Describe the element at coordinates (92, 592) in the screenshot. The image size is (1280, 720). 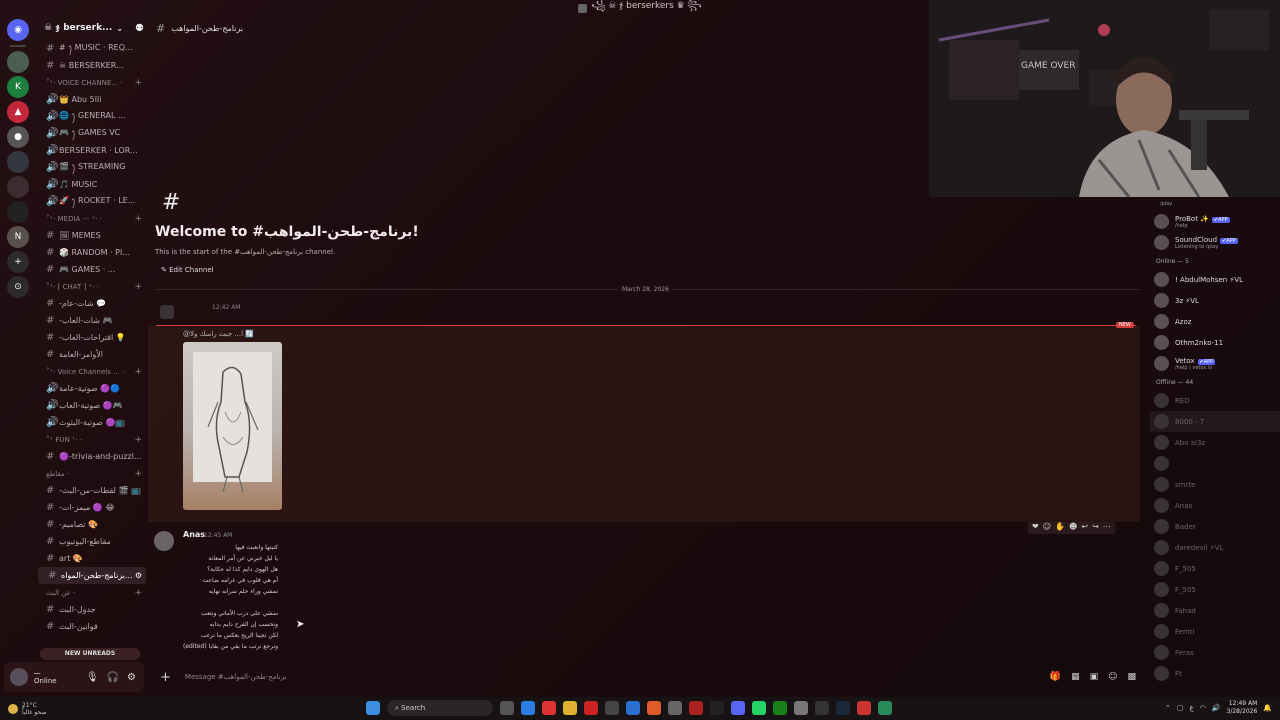
I see `channel-category: عن البث · +` at that location.